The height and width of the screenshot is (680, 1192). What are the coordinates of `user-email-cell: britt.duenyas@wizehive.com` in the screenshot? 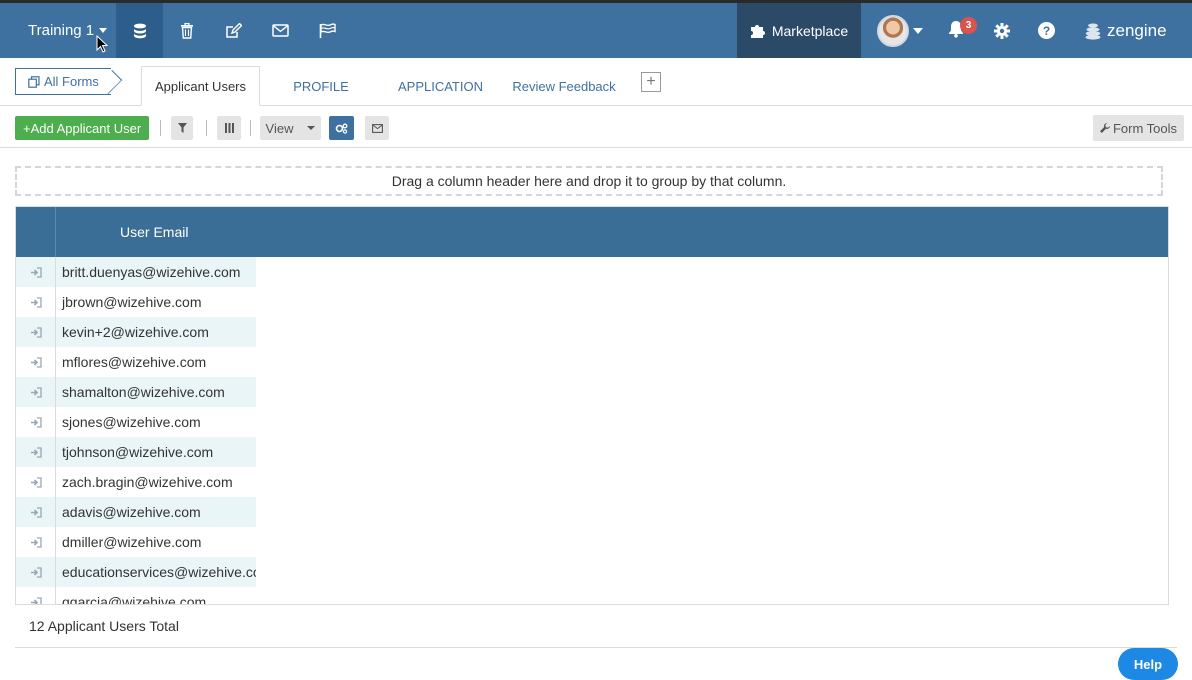 It's located at (156, 272).